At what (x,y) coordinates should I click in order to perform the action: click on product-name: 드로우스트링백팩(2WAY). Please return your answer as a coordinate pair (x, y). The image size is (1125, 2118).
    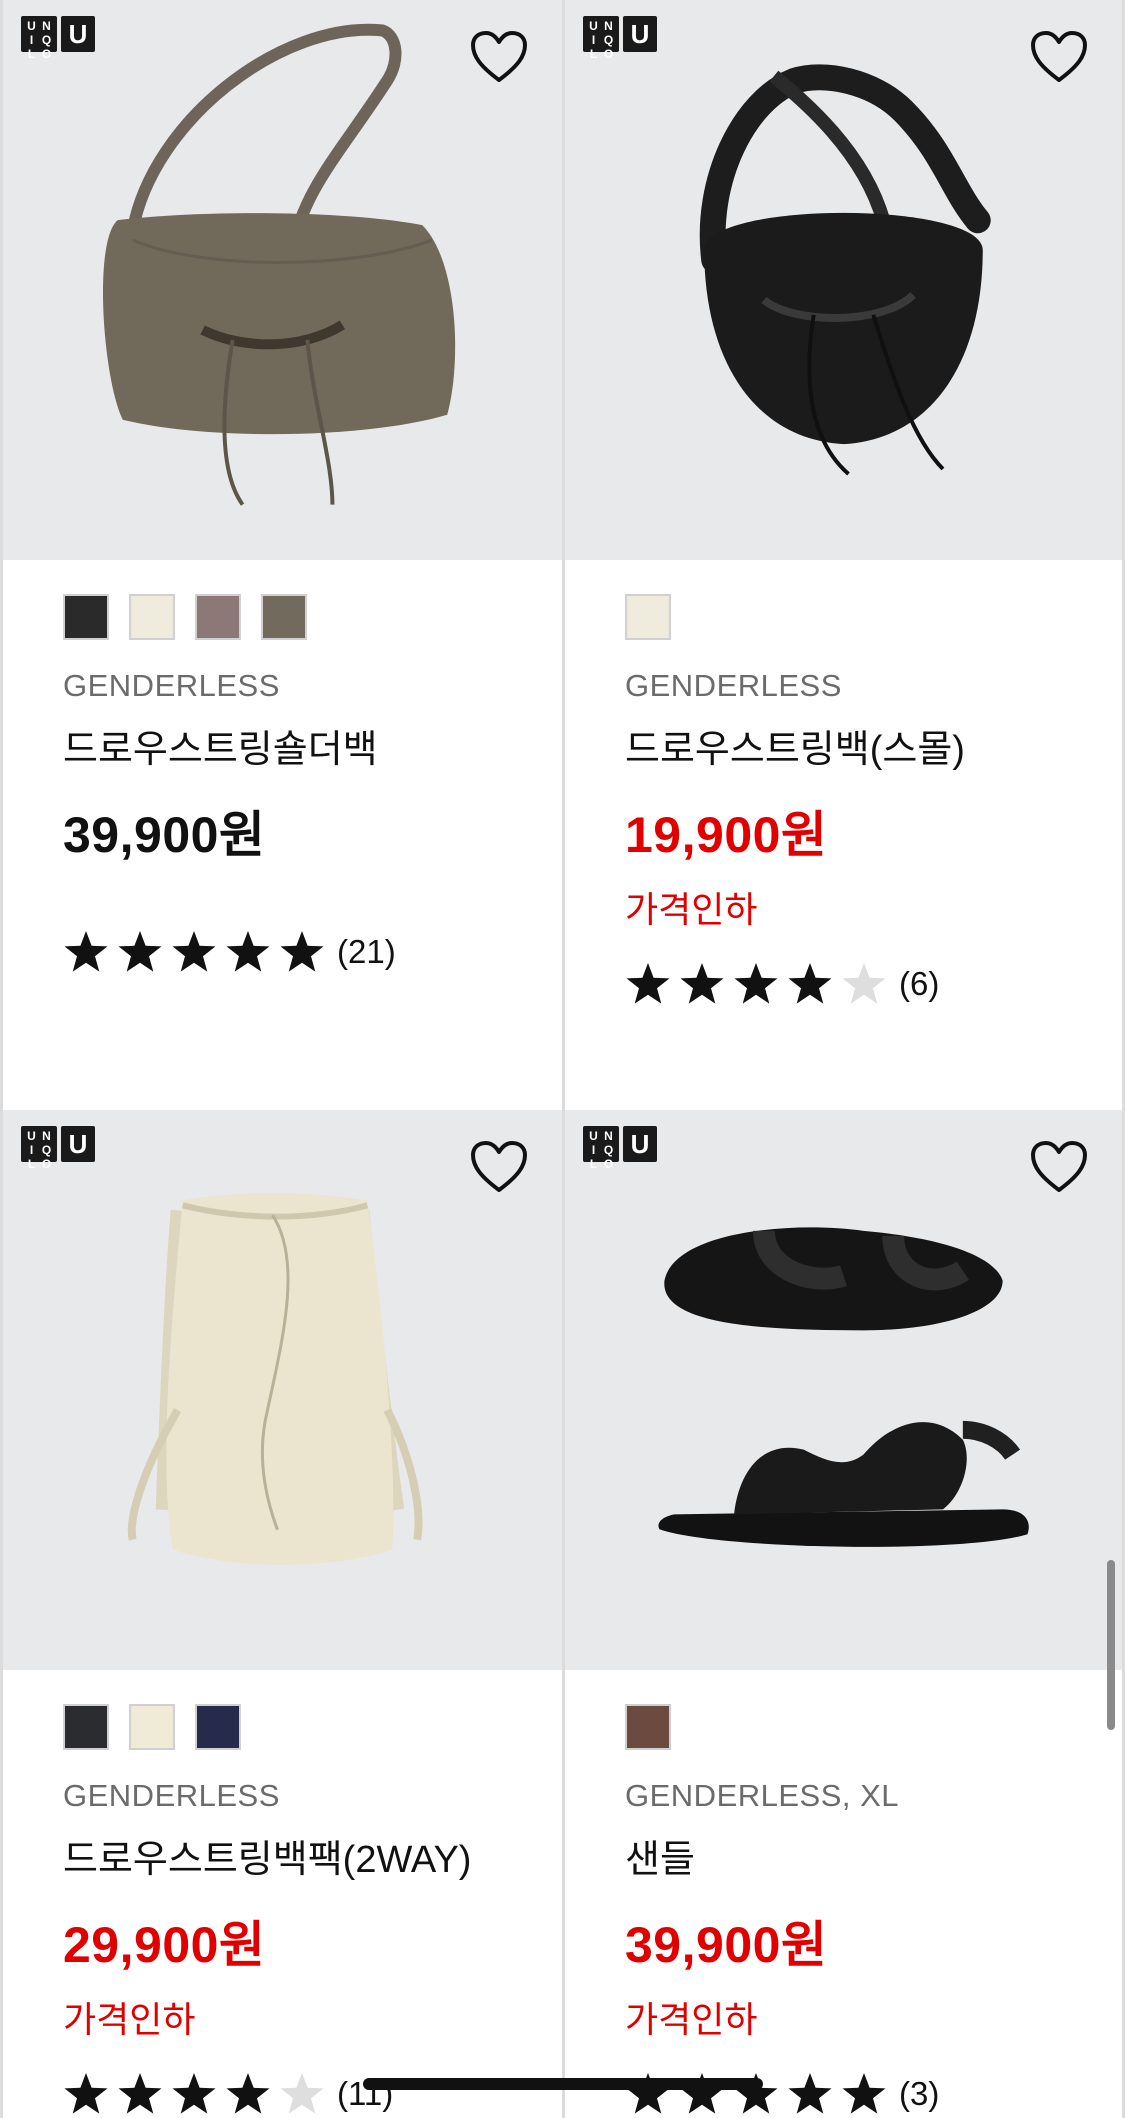
    Looking at the image, I should click on (312, 1855).